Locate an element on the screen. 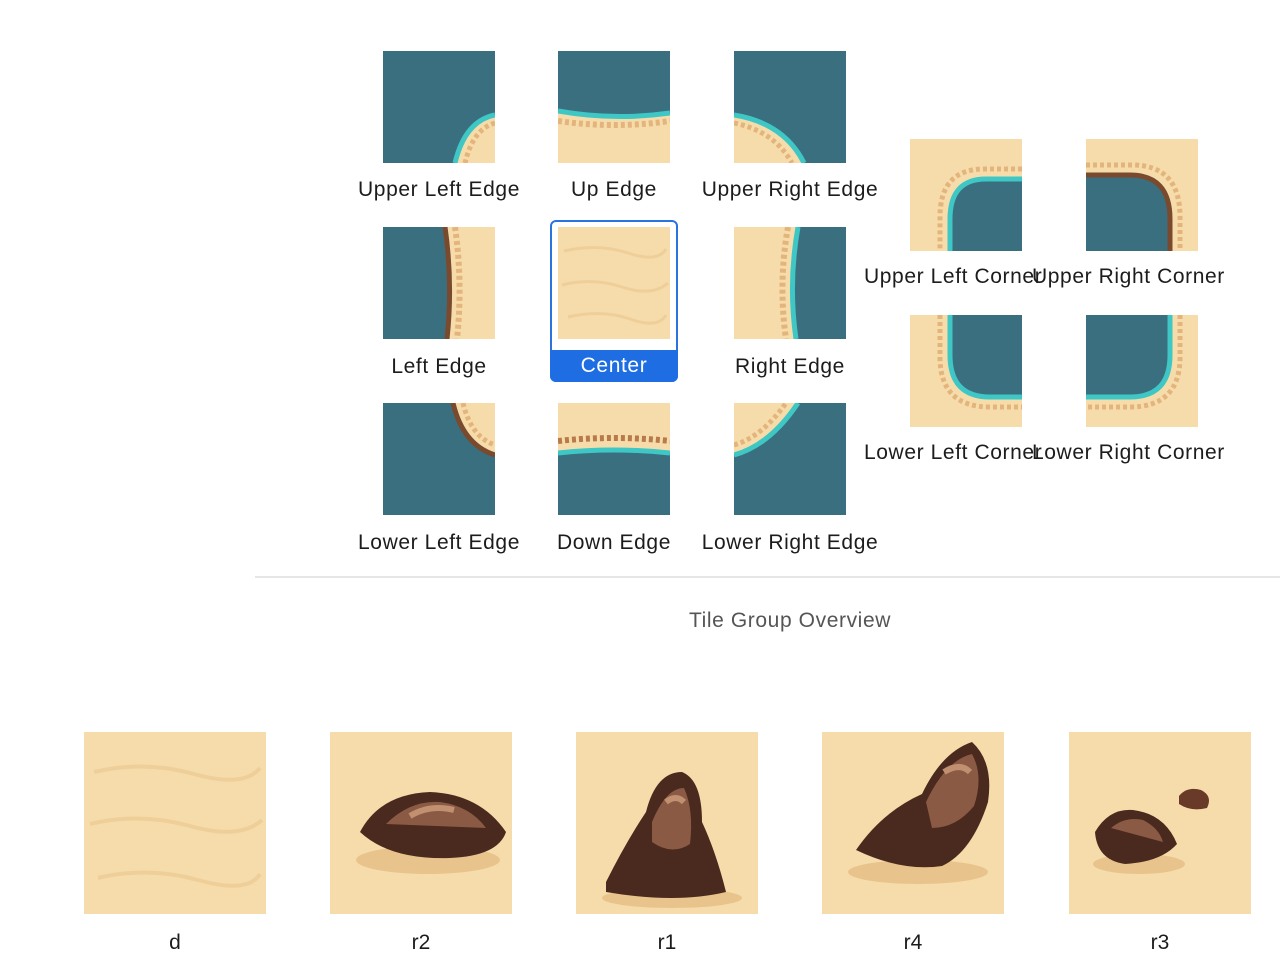  variant-r2-label: r2 is located at coordinates (421, 942).